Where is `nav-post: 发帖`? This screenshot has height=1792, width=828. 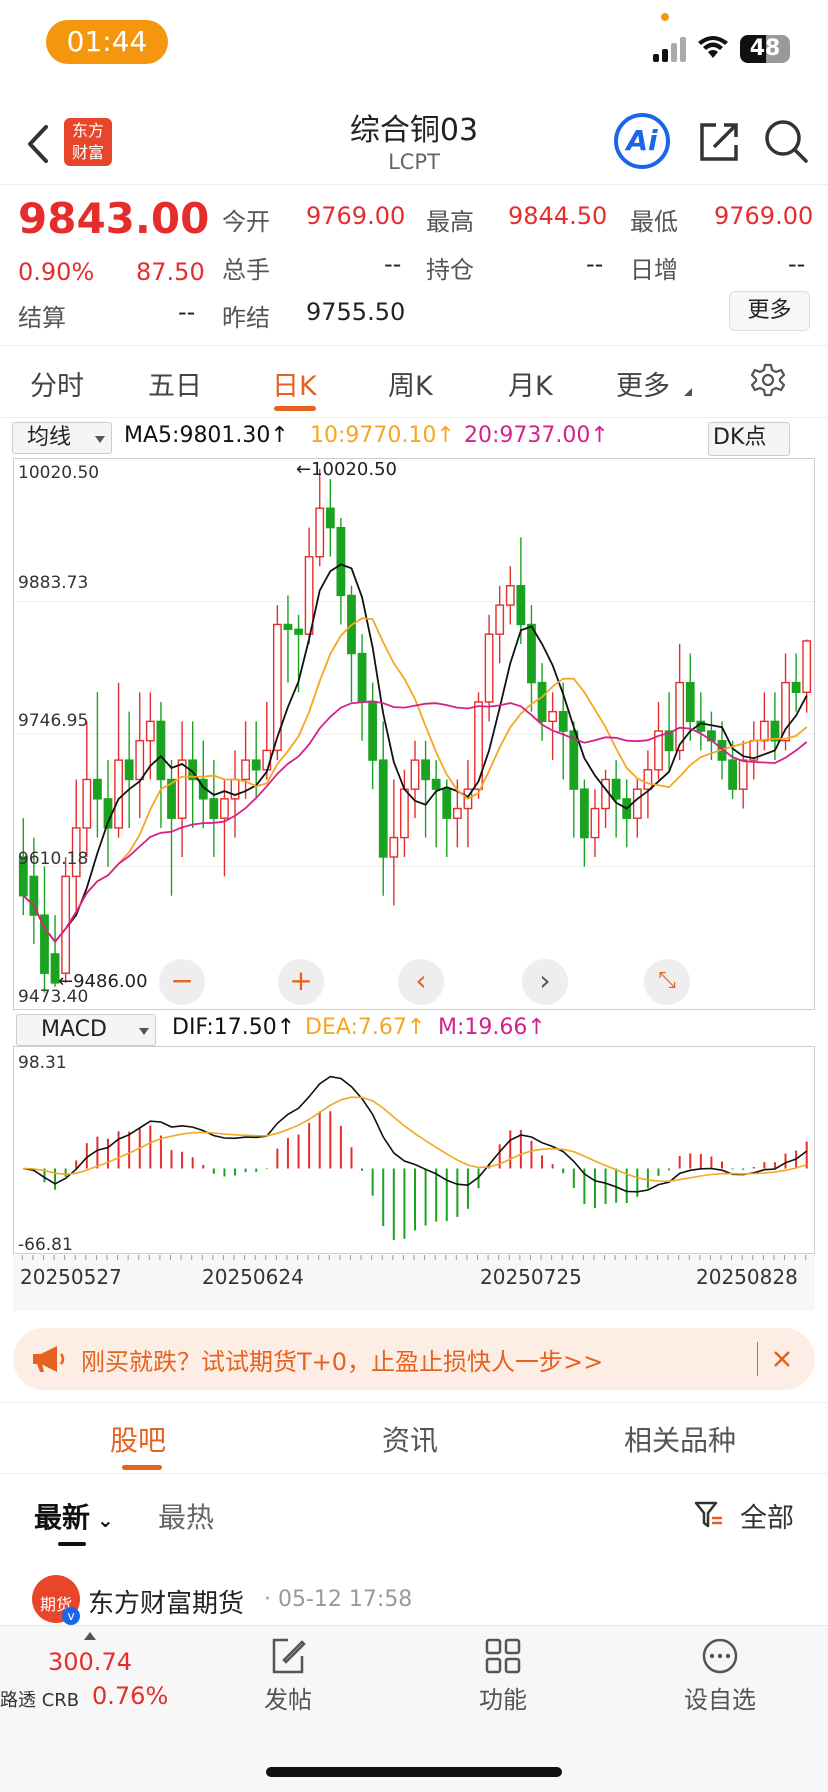
nav-post: 发帖 is located at coordinates (288, 1675).